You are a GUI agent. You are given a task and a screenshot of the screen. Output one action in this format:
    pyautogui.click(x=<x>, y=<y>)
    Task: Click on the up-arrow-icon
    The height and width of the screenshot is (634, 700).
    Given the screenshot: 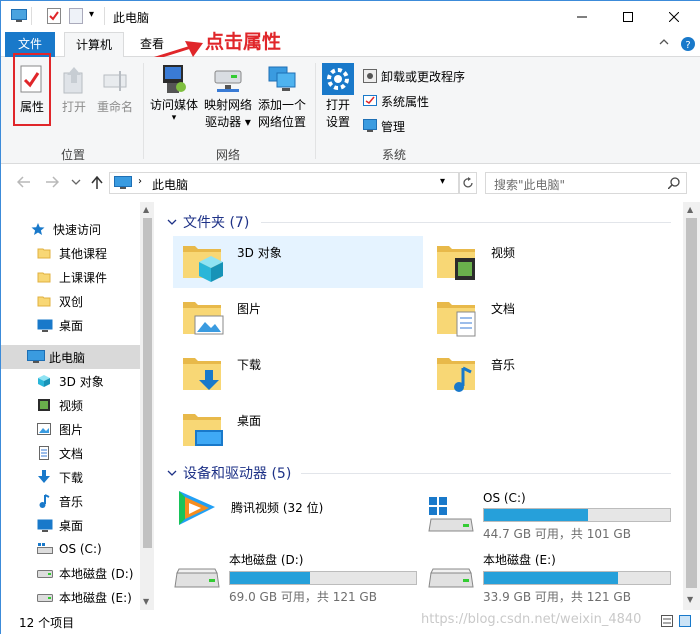 What is the action you would take?
    pyautogui.click(x=97, y=183)
    